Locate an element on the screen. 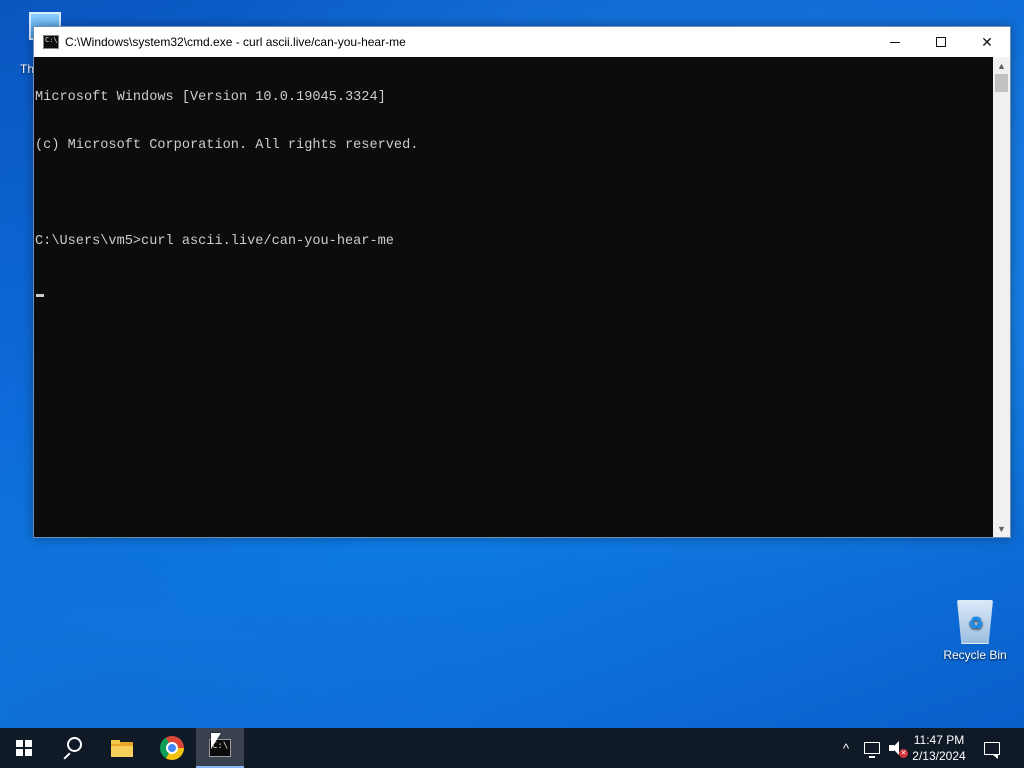  console-cursor-line is located at coordinates (514, 290).